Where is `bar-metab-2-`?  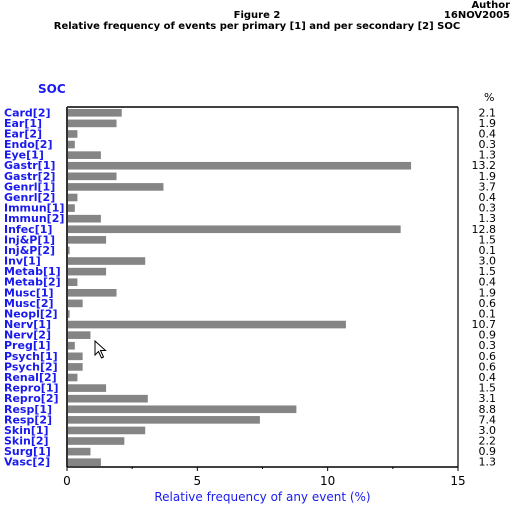 bar-metab-2- is located at coordinates (73, 282).